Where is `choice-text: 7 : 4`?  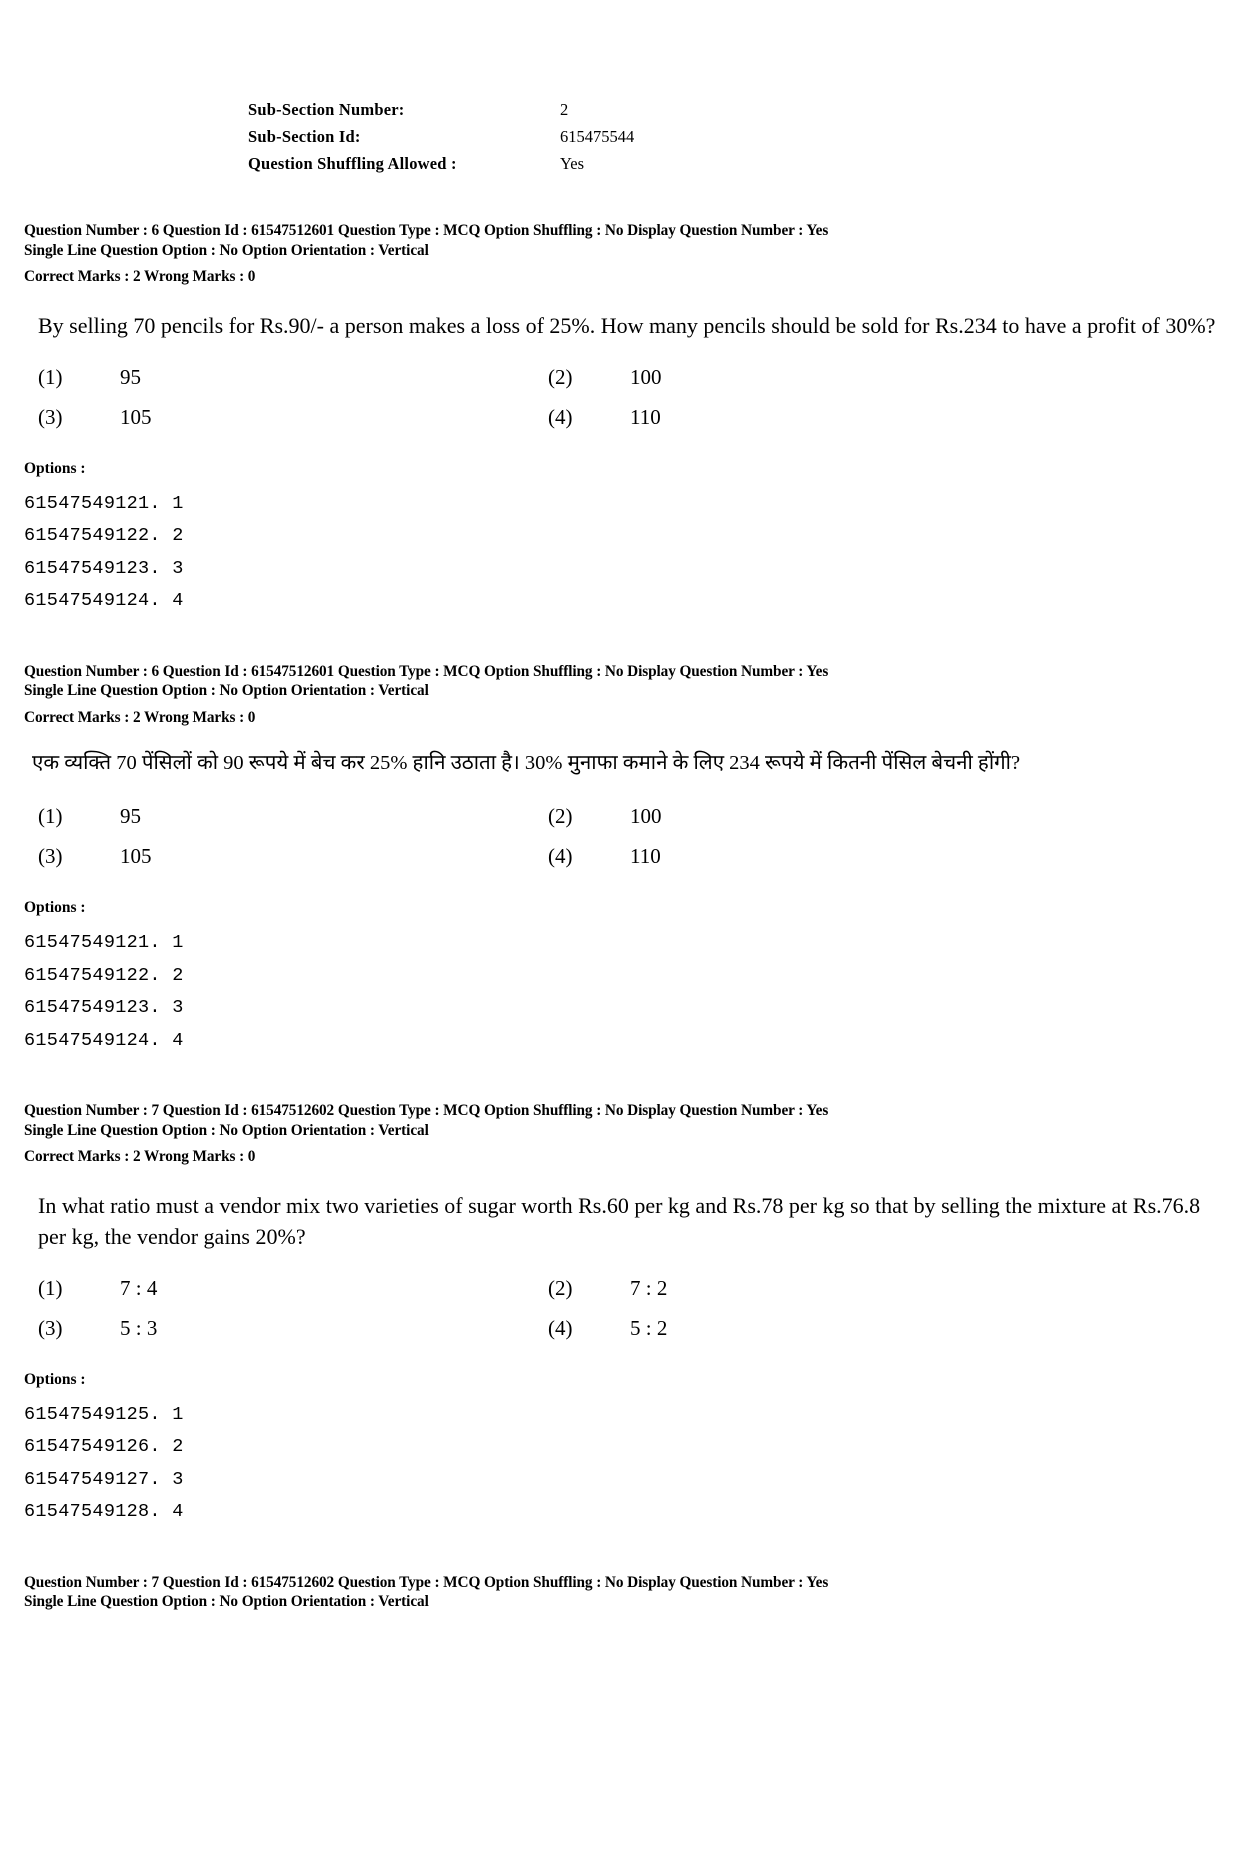 choice-text: 7 : 4 is located at coordinates (139, 1287).